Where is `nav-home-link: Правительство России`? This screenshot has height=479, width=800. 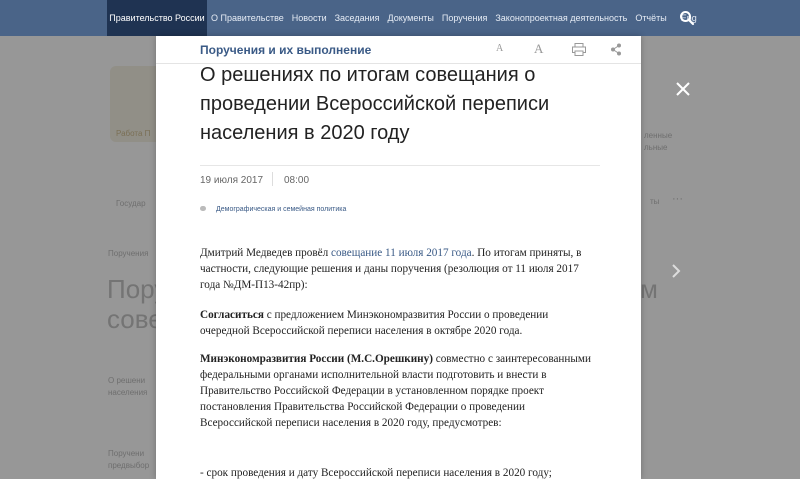
nav-home-link: Правительство России is located at coordinates (157, 18).